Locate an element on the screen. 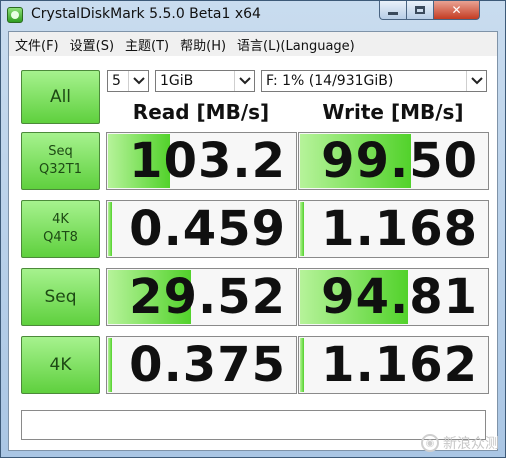 This screenshot has width=506, height=458. write-result-seq: 94.81 is located at coordinates (393, 297).